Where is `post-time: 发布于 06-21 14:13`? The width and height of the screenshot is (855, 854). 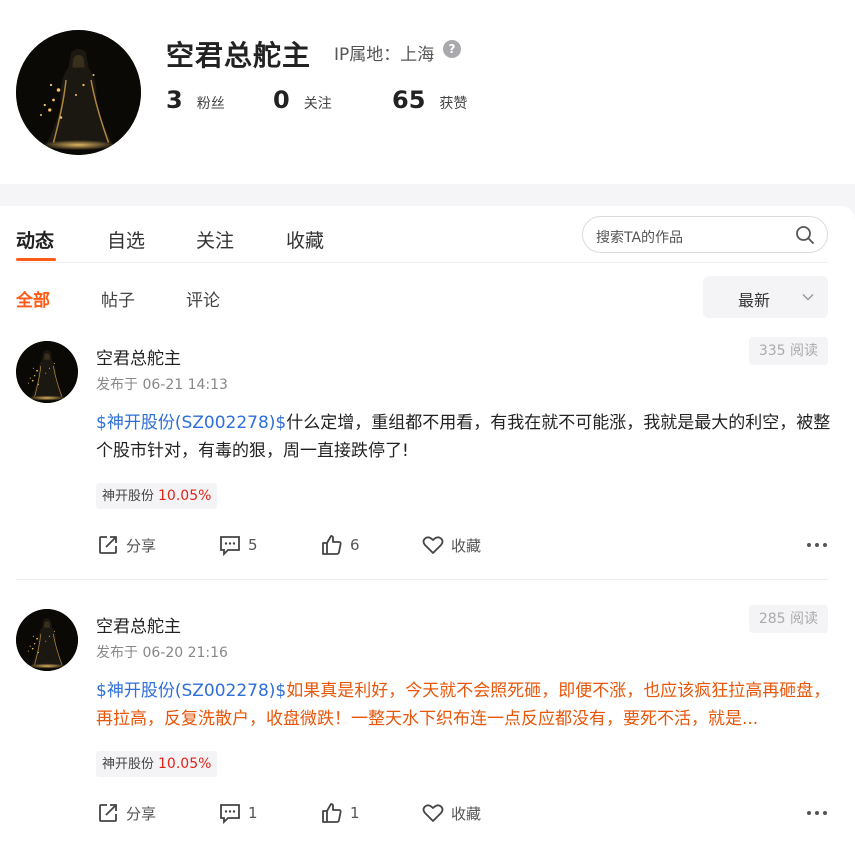 post-time: 发布于 06-21 14:13 is located at coordinates (162, 385).